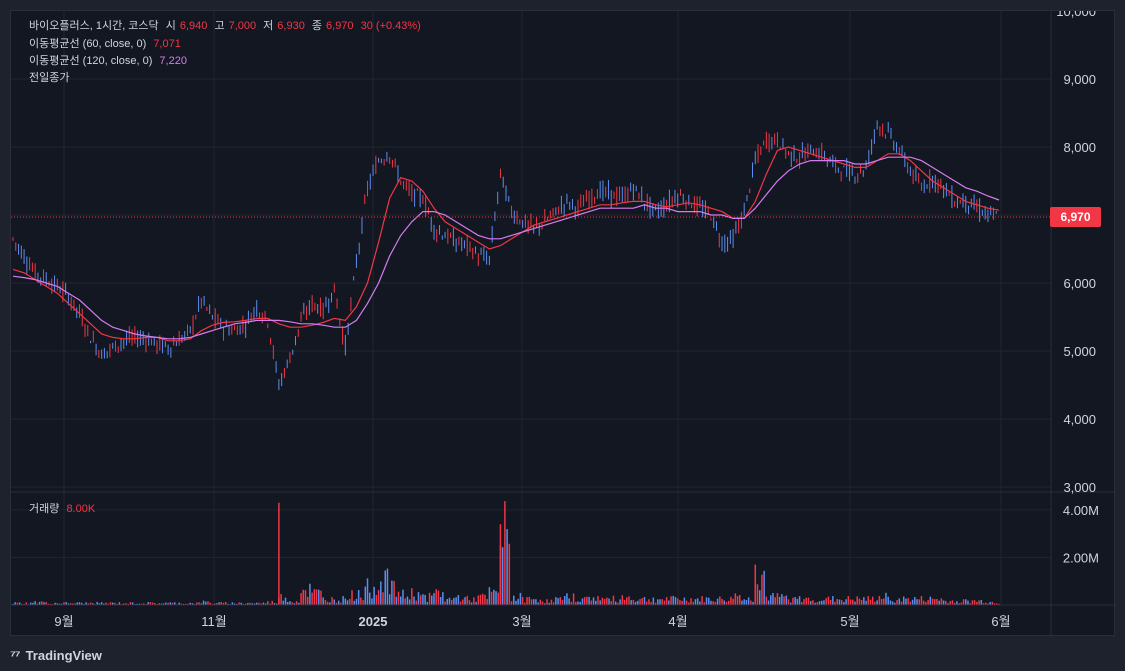  What do you see at coordinates (1079, 283) in the screenshot?
I see `price-tick-label: 6,000` at bounding box center [1079, 283].